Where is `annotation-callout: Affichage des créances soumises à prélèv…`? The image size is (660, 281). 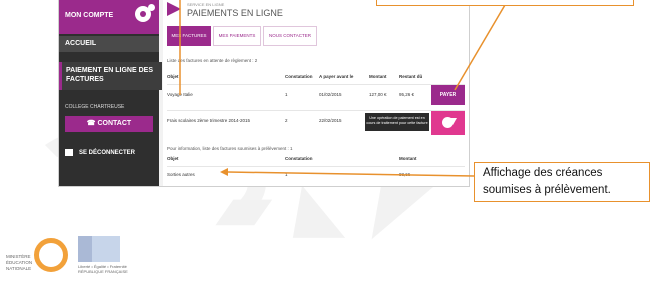
annotation-callout: Affichage des créances soumises à prélèv… is located at coordinates (562, 182).